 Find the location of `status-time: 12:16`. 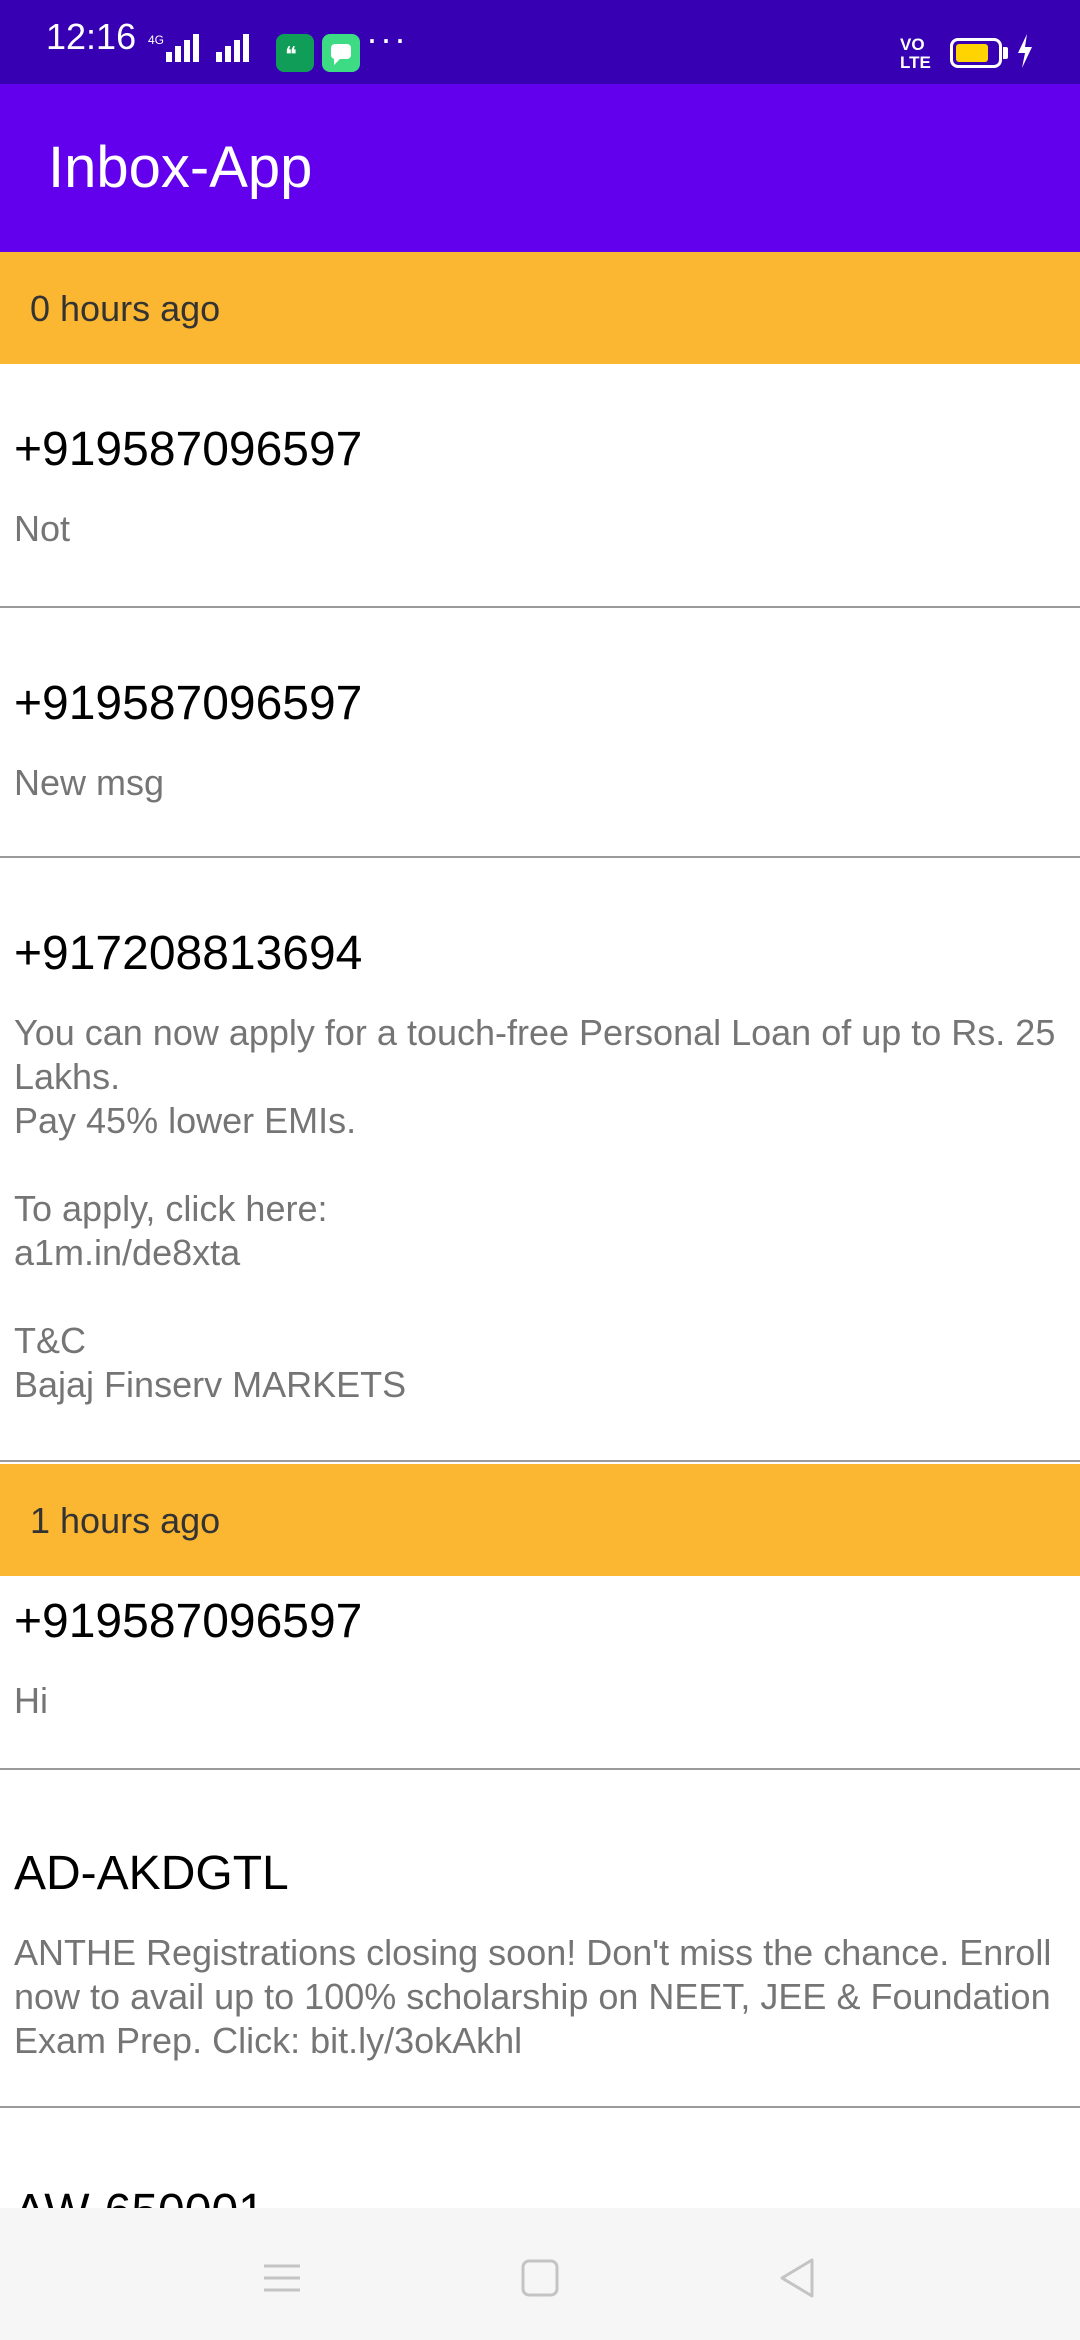

status-time: 12:16 is located at coordinates (91, 36).